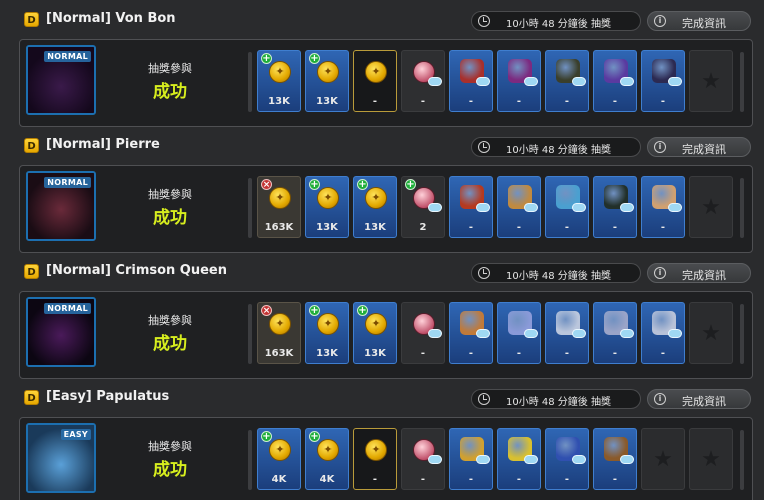  Describe the element at coordinates (67, 308) in the screenshot. I see `difficulty-tag: NORMAL` at that location.